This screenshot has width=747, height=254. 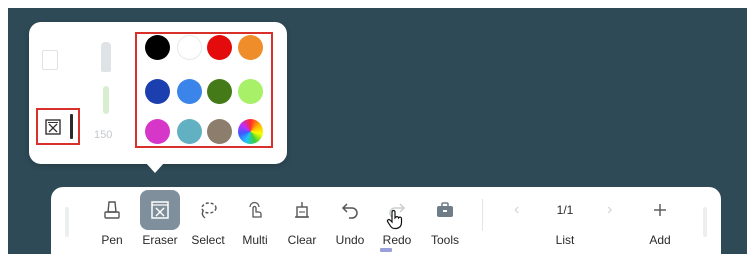 What do you see at coordinates (565, 240) in the screenshot?
I see `list-label: List` at bounding box center [565, 240].